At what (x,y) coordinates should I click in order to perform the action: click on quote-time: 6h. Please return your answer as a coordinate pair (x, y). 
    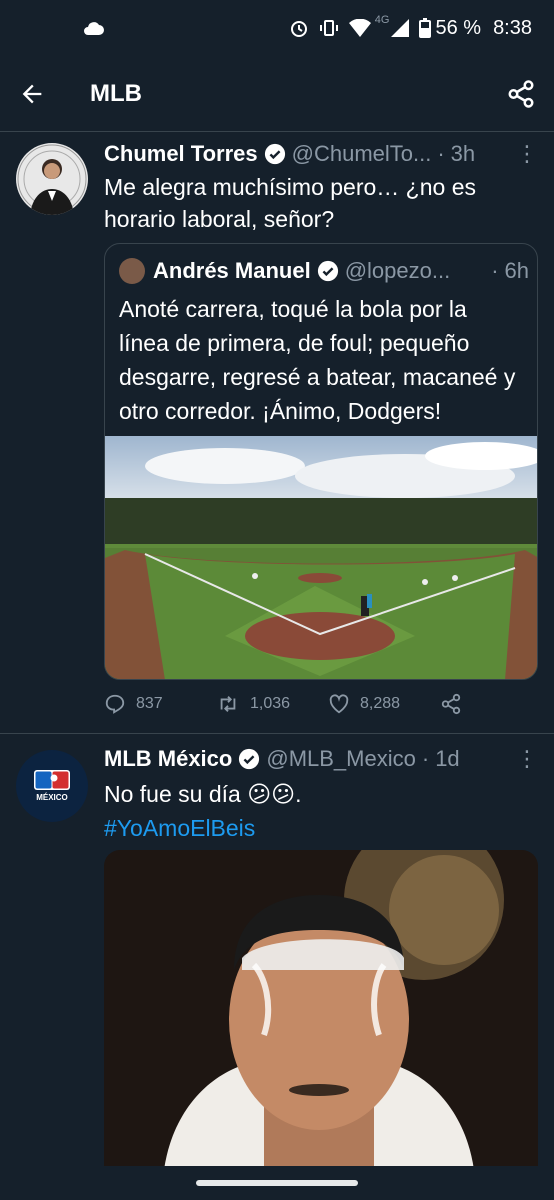
    Looking at the image, I should click on (516, 270).